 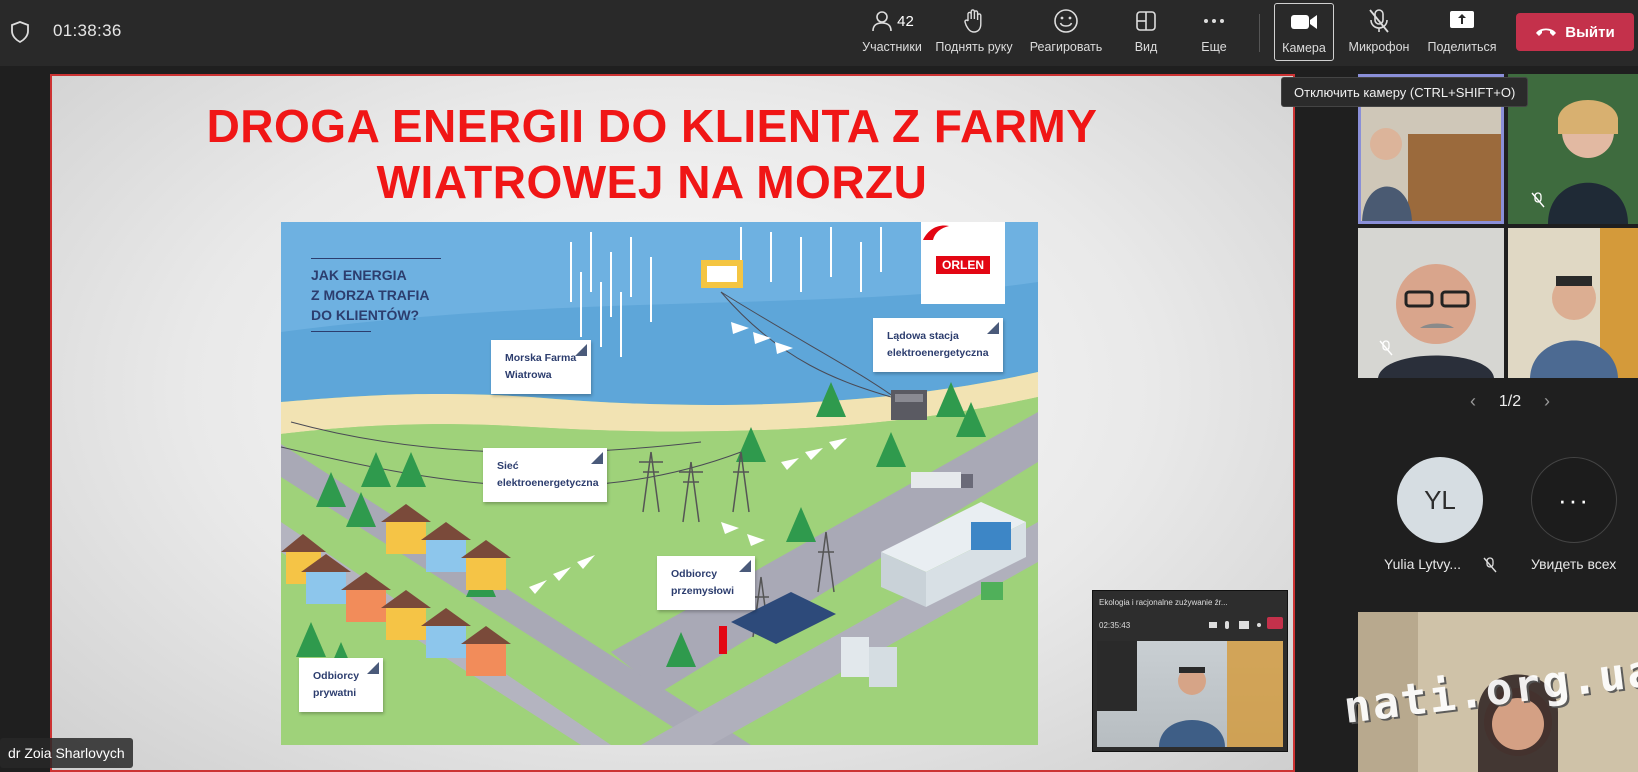 I want to click on microphone-button: Микрофон, so click(x=1379, y=33).